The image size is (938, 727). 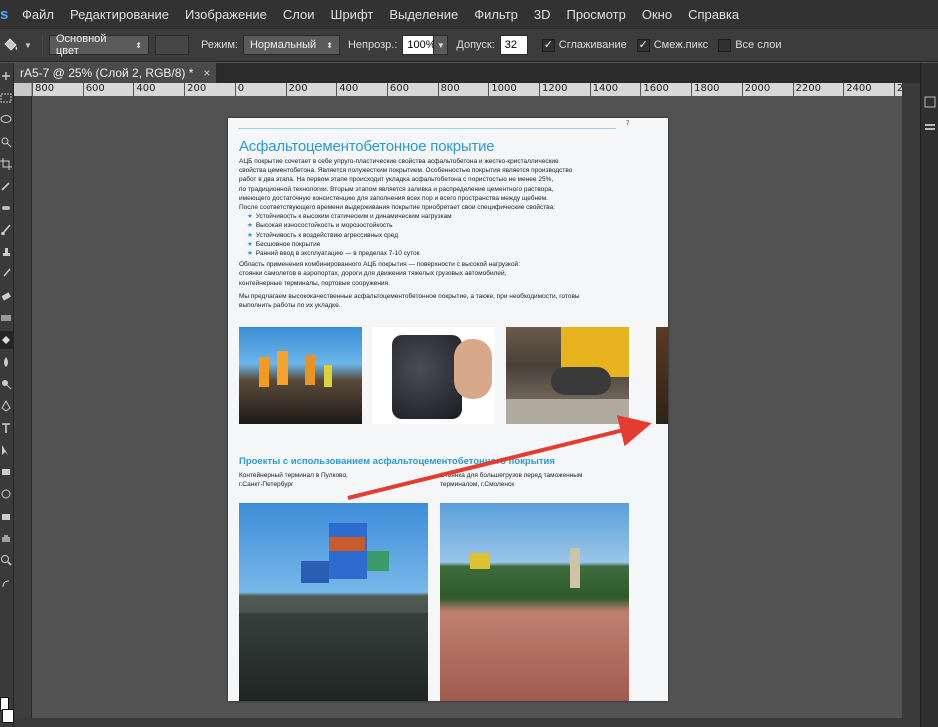 I want to click on marquee-tool-icon, so click(x=7, y=98).